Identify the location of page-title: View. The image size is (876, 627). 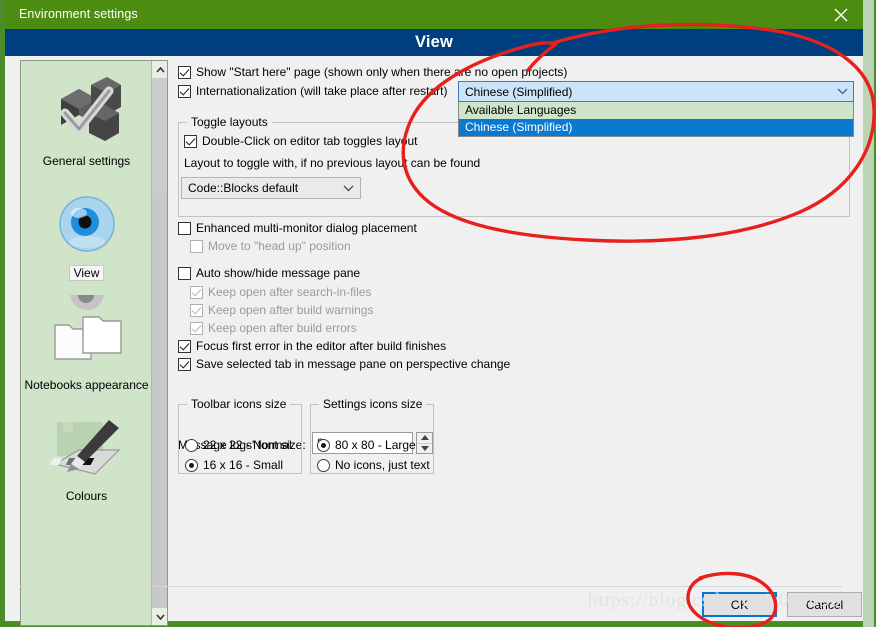
(434, 42).